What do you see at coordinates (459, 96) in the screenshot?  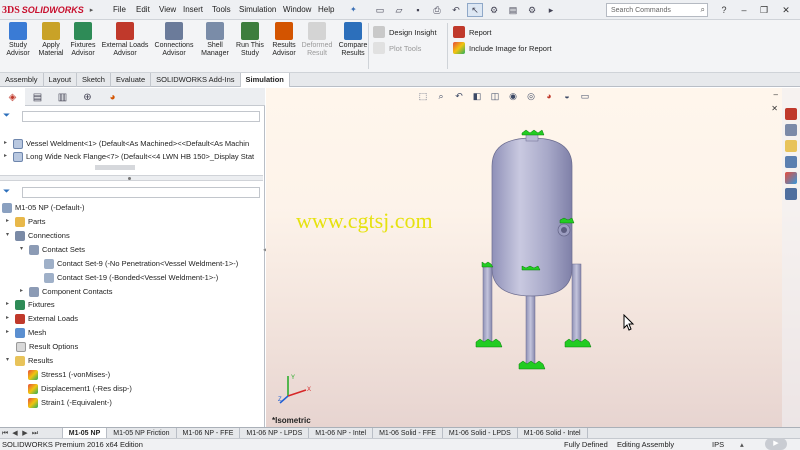 I see `previous-view-icon: ↶` at bounding box center [459, 96].